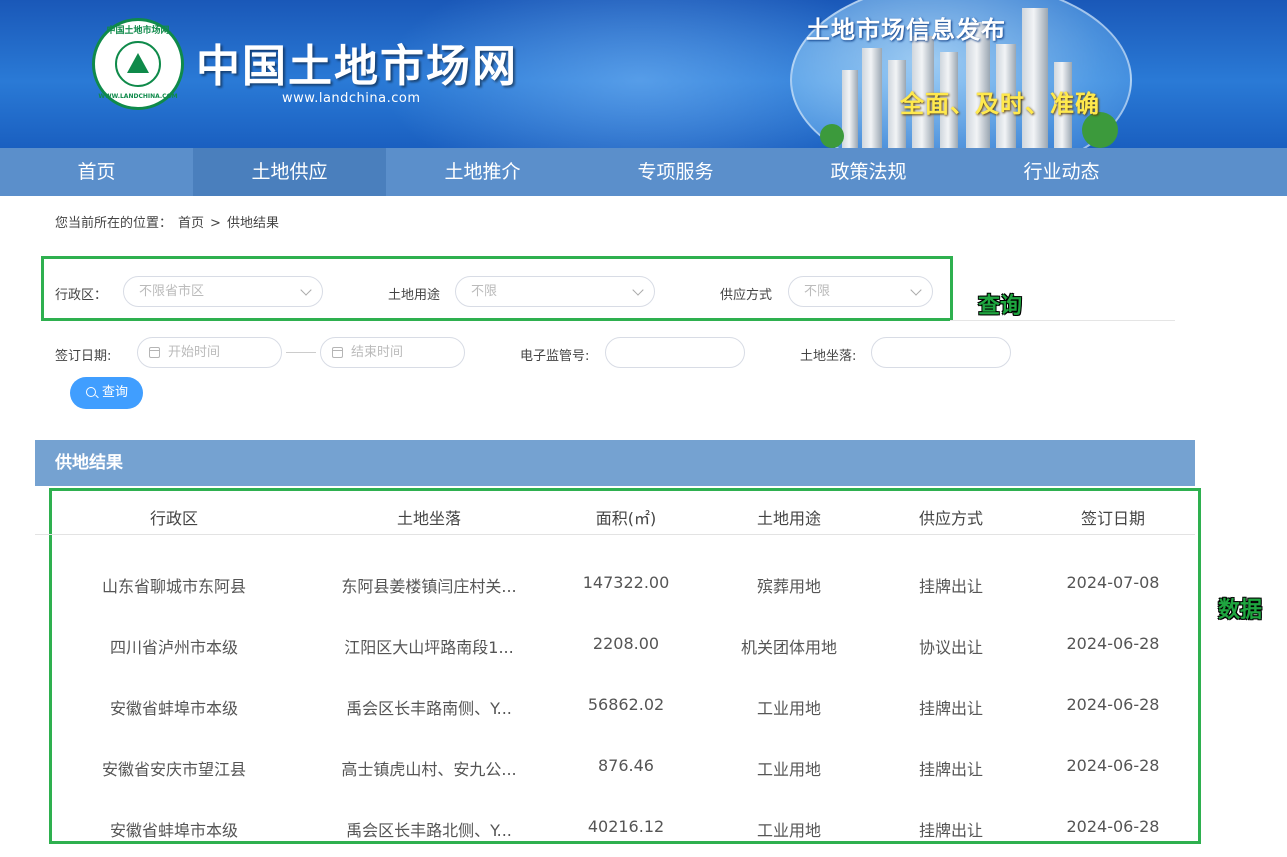 The height and width of the screenshot is (857, 1287). Describe the element at coordinates (950, 647) in the screenshot. I see `cell-supply-method: 协议出让` at that location.